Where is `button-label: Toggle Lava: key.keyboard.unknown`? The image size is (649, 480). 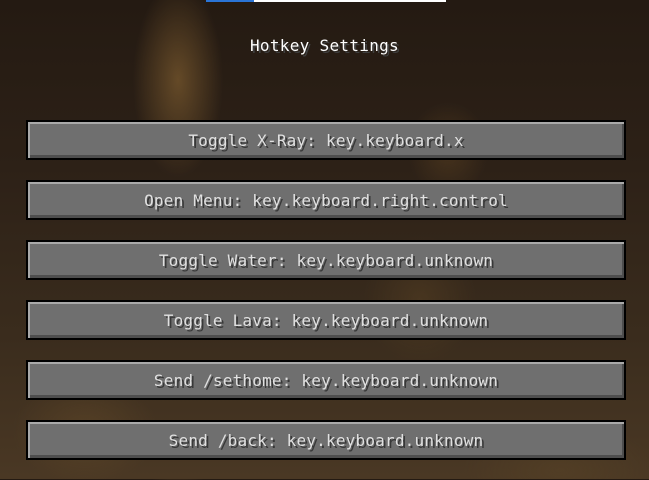
button-label: Toggle Lava: key.keyboard.unknown is located at coordinates (326, 320).